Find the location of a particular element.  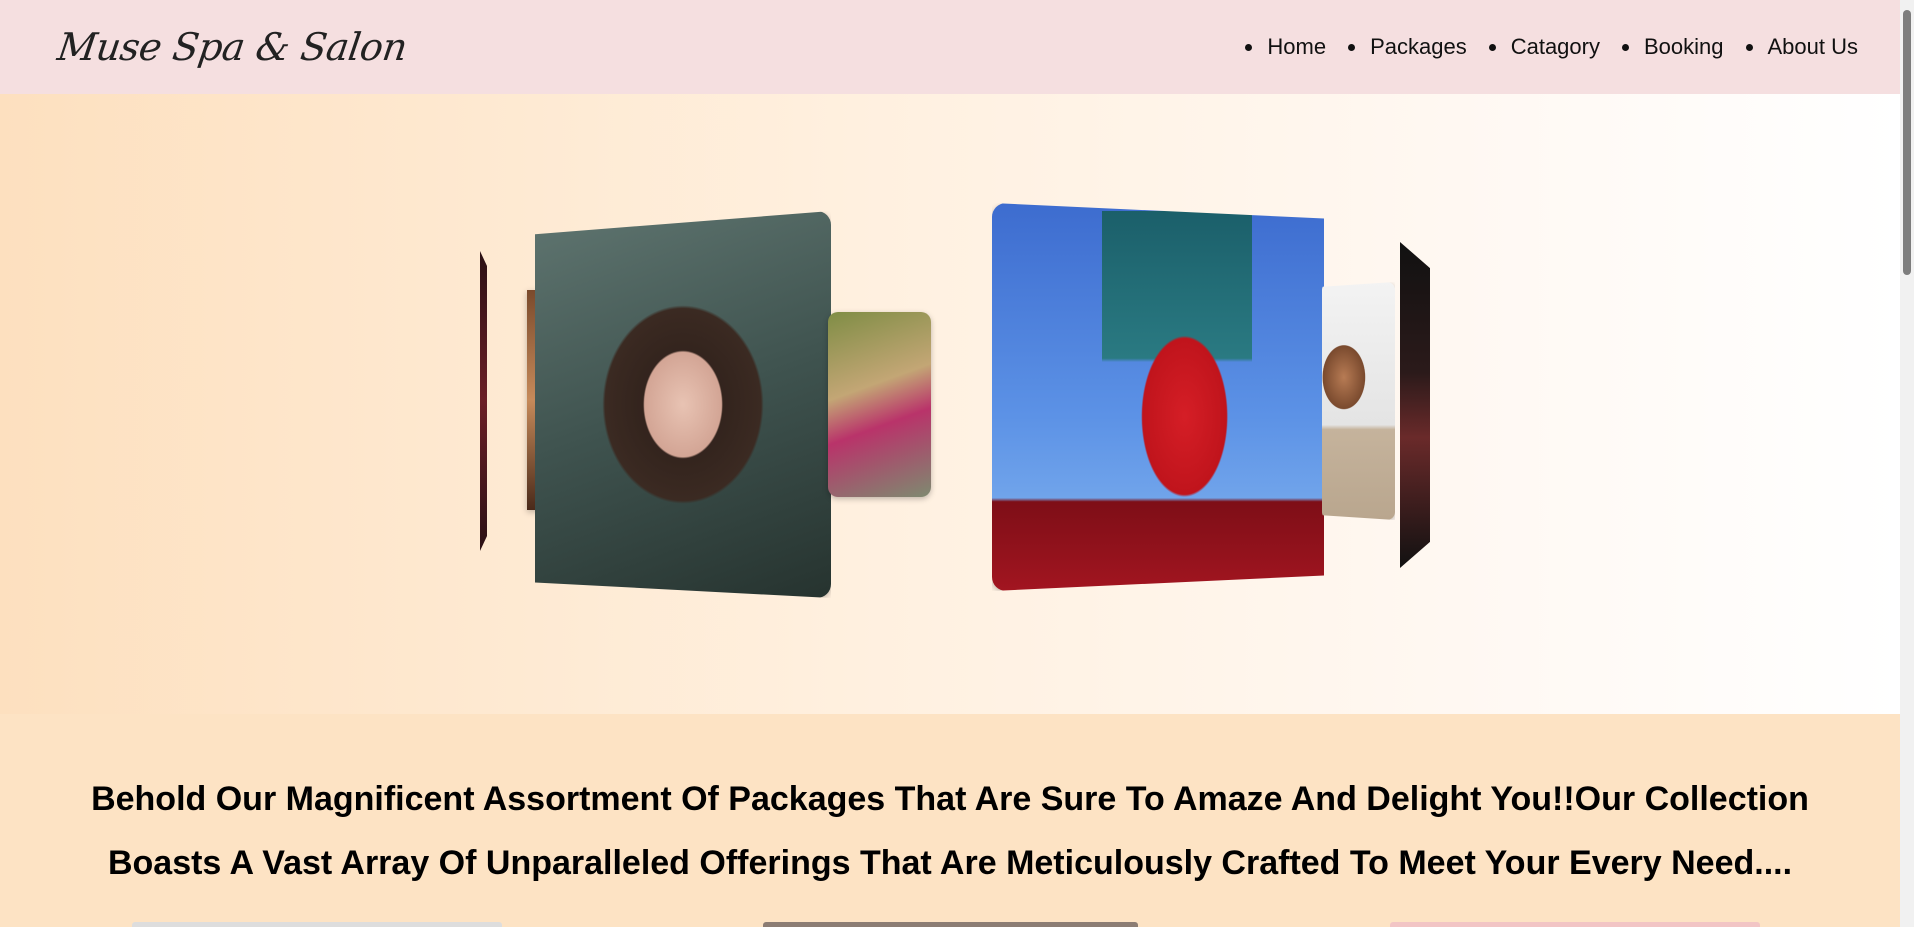

nav-item-category: Catagory is located at coordinates (1544, 47).